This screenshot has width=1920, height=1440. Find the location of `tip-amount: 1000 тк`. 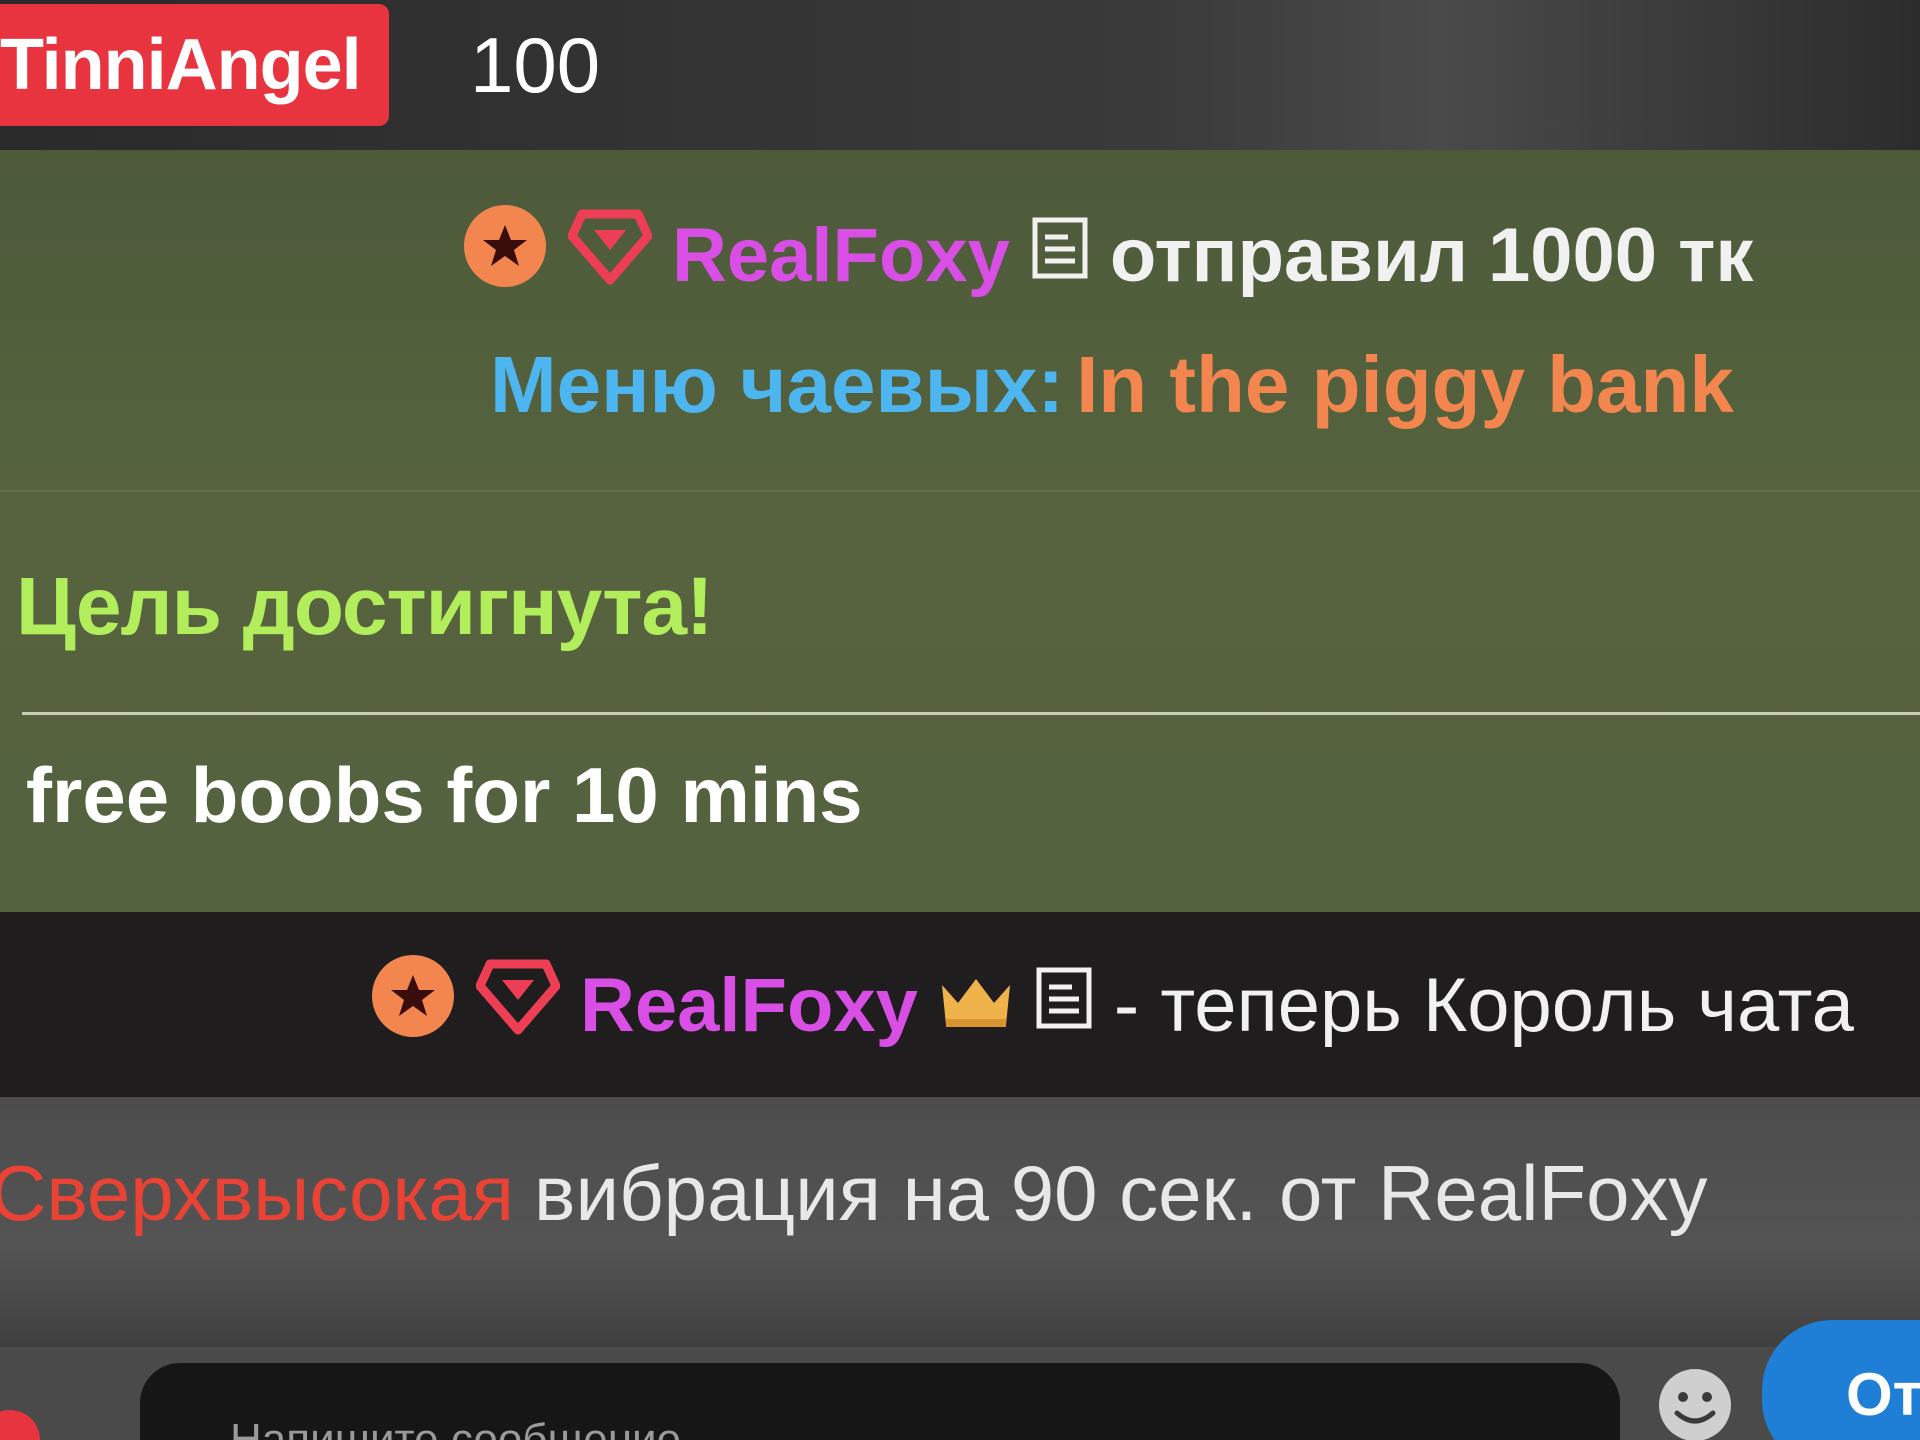

tip-amount: 1000 тк is located at coordinates (1621, 255).